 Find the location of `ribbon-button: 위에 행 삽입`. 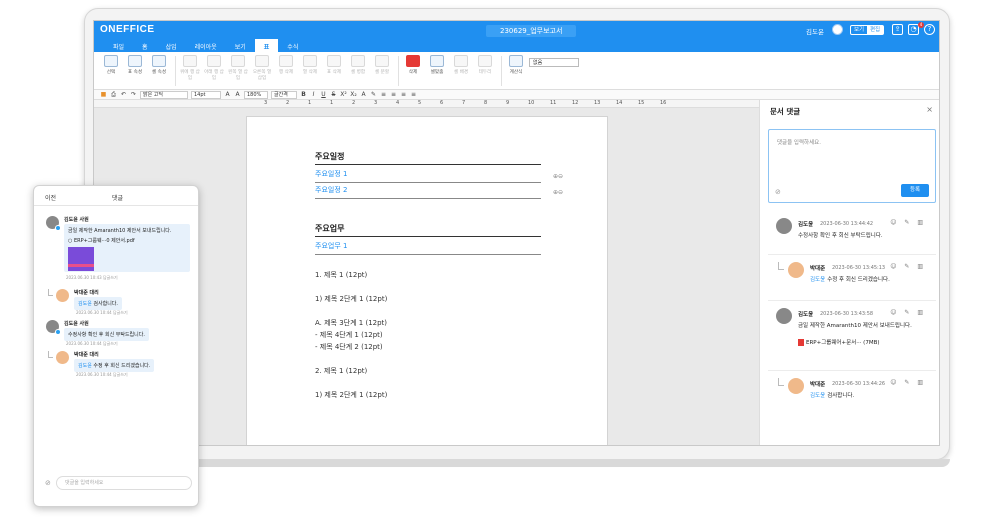

ribbon-button: 위에 행 삽입 is located at coordinates (190, 70).